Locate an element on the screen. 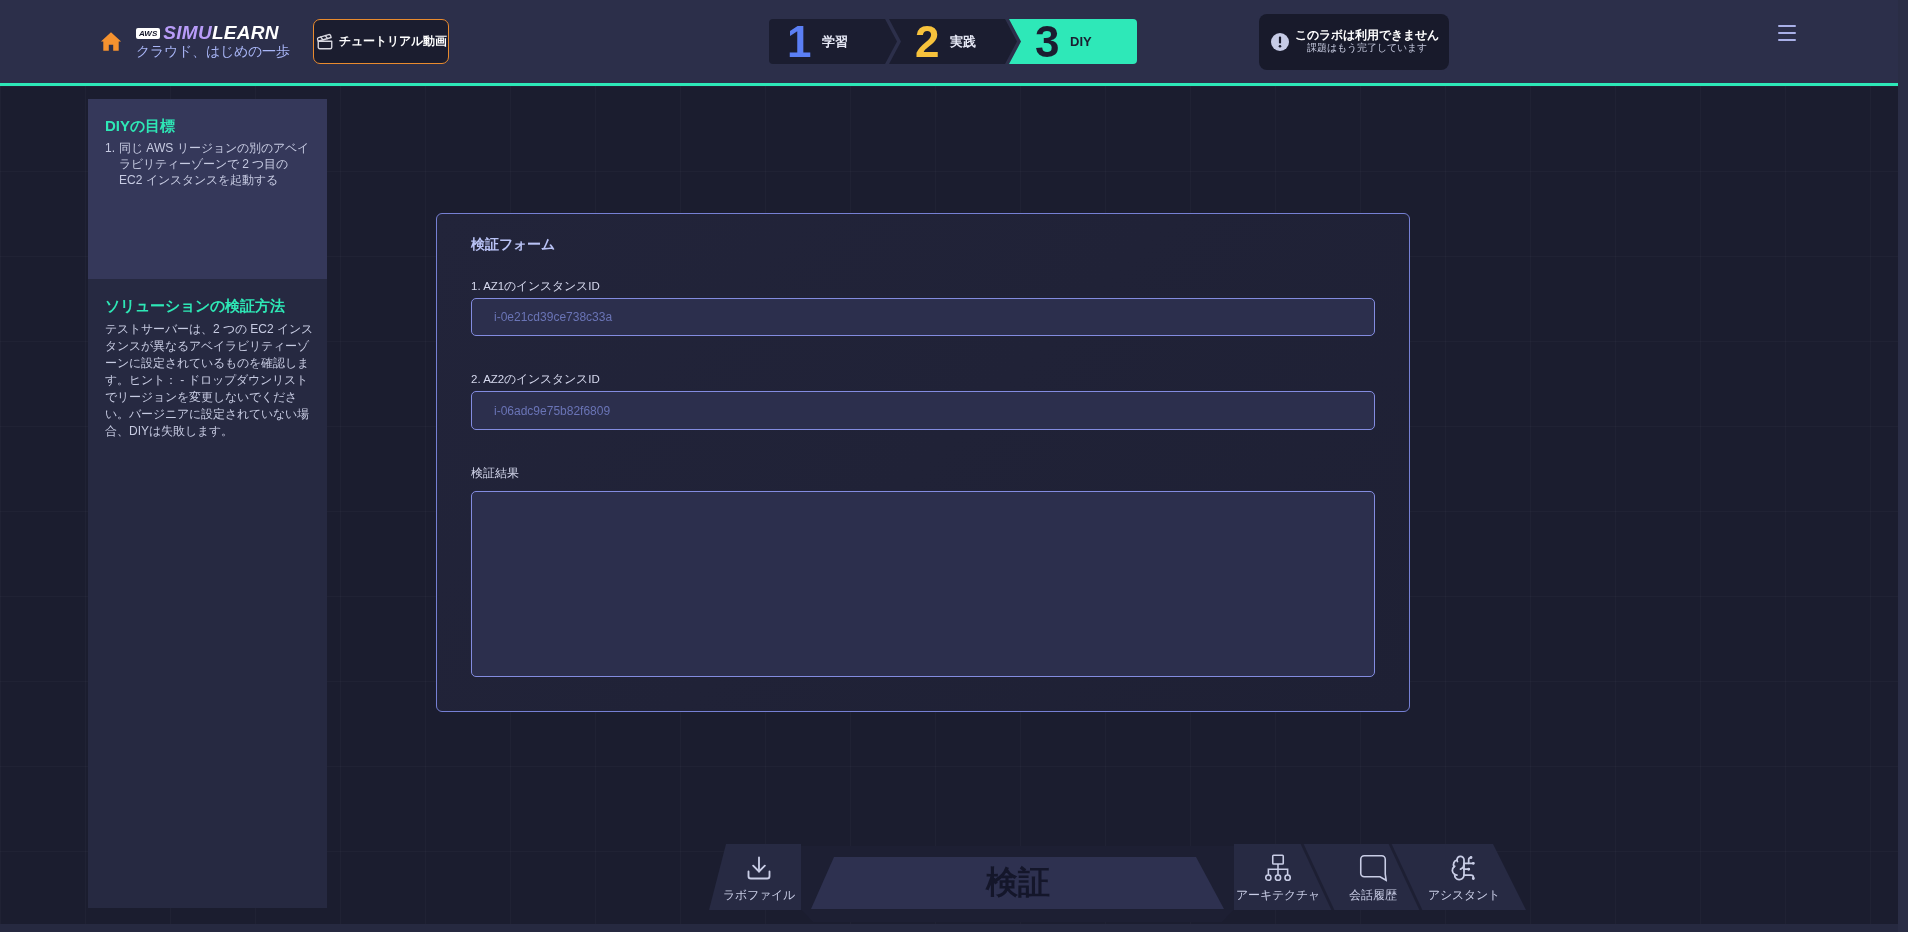 Image resolution: width=1908 pixels, height=932 pixels. clapperboard-icon is located at coordinates (324, 41).